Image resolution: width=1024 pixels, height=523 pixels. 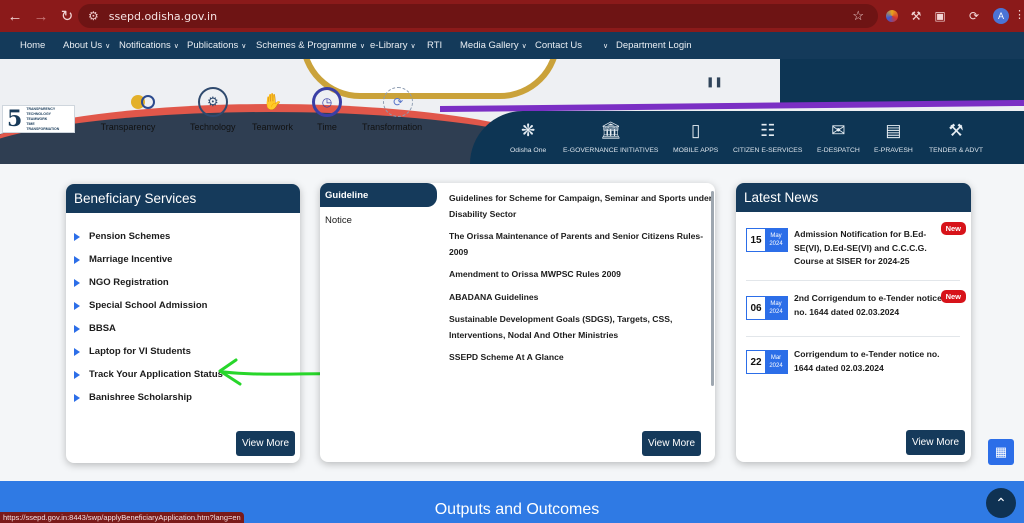 I want to click on guidelines-view-more-button: View More, so click(x=671, y=443).